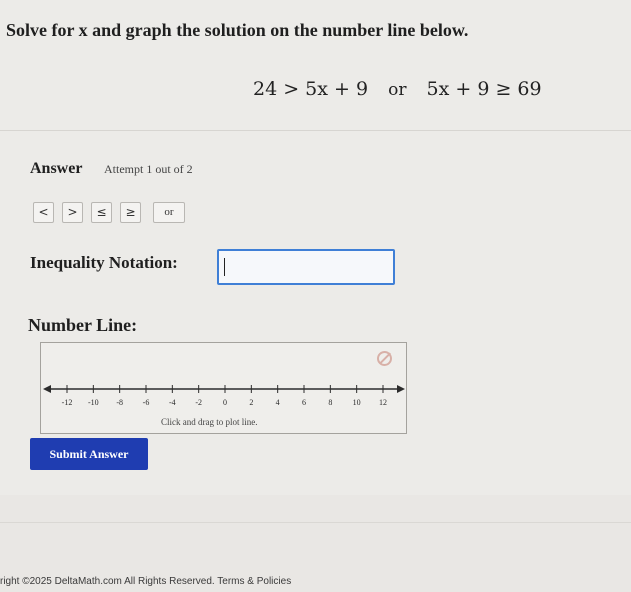 This screenshot has width=631, height=592. Describe the element at coordinates (56, 168) in the screenshot. I see `answer-label: Answer` at that location.